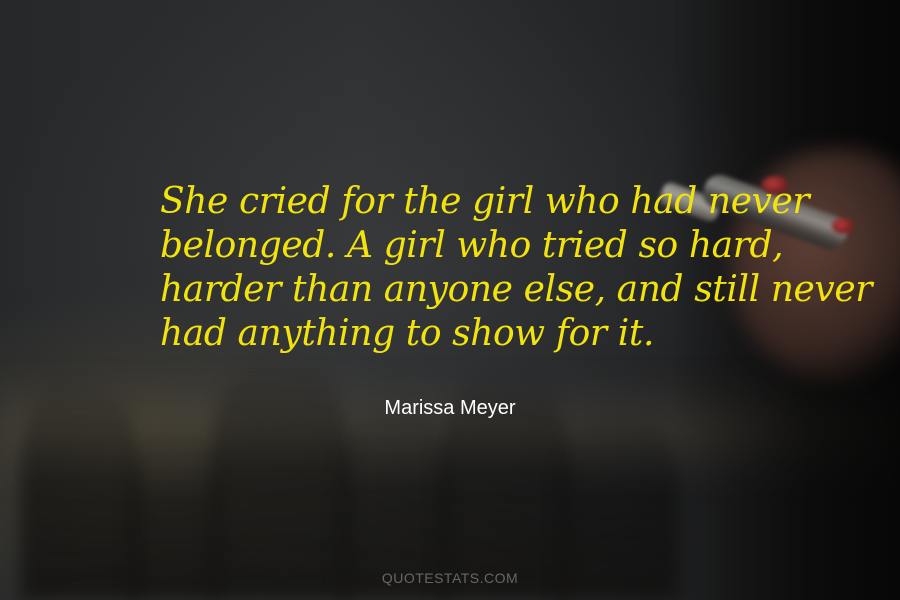 Image resolution: width=900 pixels, height=600 pixels. What do you see at coordinates (450, 578) in the screenshot?
I see `site-watermark: QUOTESTATS.COM` at bounding box center [450, 578].